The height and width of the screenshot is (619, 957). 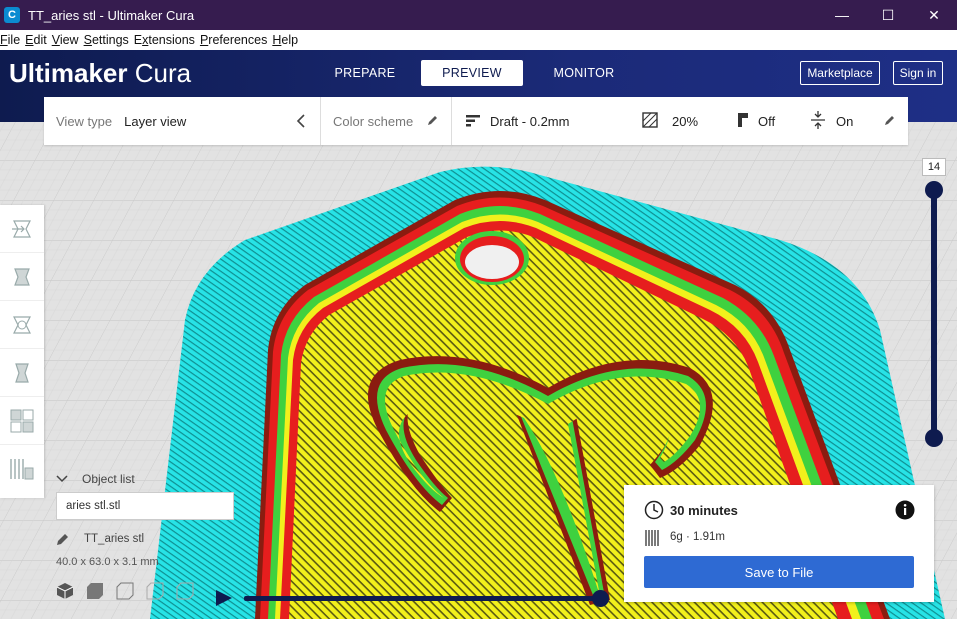 I want to click on layer-slider-bottom-handle, so click(x=934, y=438).